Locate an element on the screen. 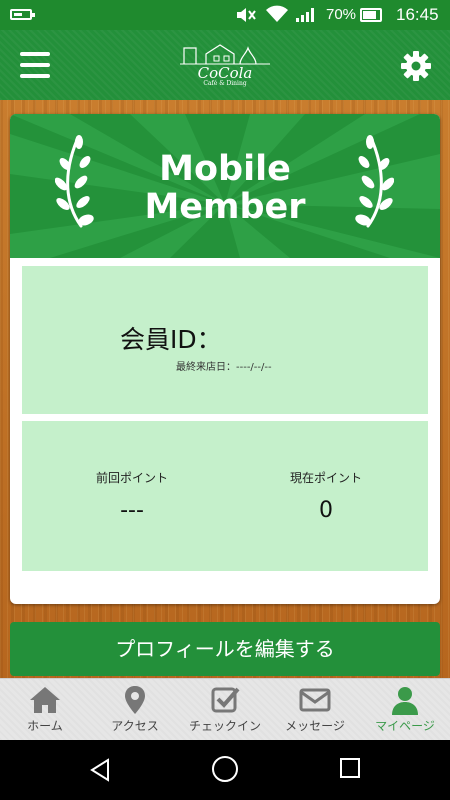 Image resolution: width=450 pixels, height=800 pixels. tab-mypage: マイページ is located at coordinates (405, 710).